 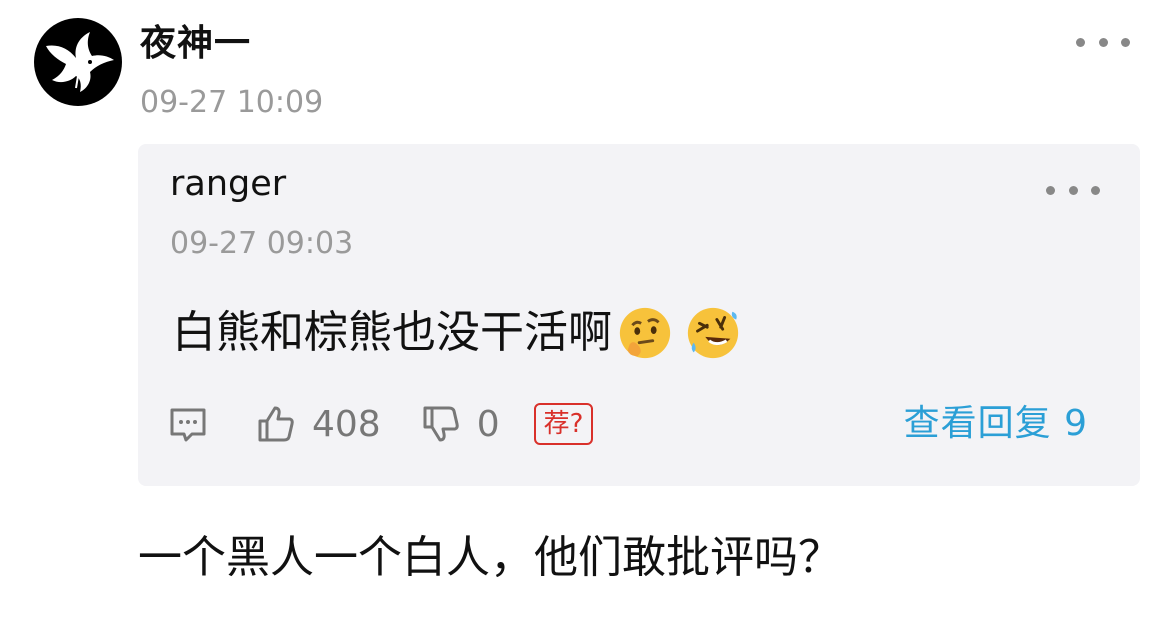 What do you see at coordinates (996, 424) in the screenshot?
I see `view-replies-link: 查看回复 9` at bounding box center [996, 424].